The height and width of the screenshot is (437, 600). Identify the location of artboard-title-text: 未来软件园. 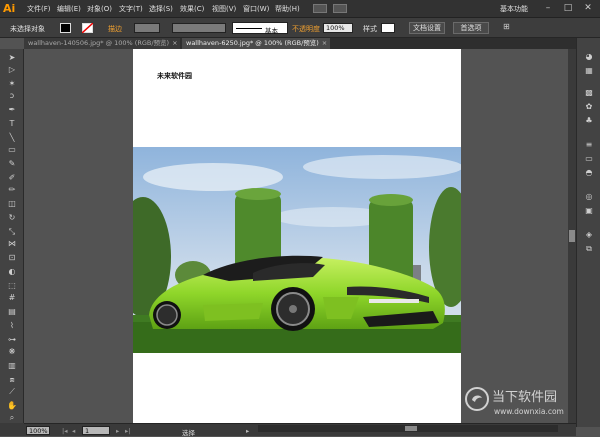
(174, 76).